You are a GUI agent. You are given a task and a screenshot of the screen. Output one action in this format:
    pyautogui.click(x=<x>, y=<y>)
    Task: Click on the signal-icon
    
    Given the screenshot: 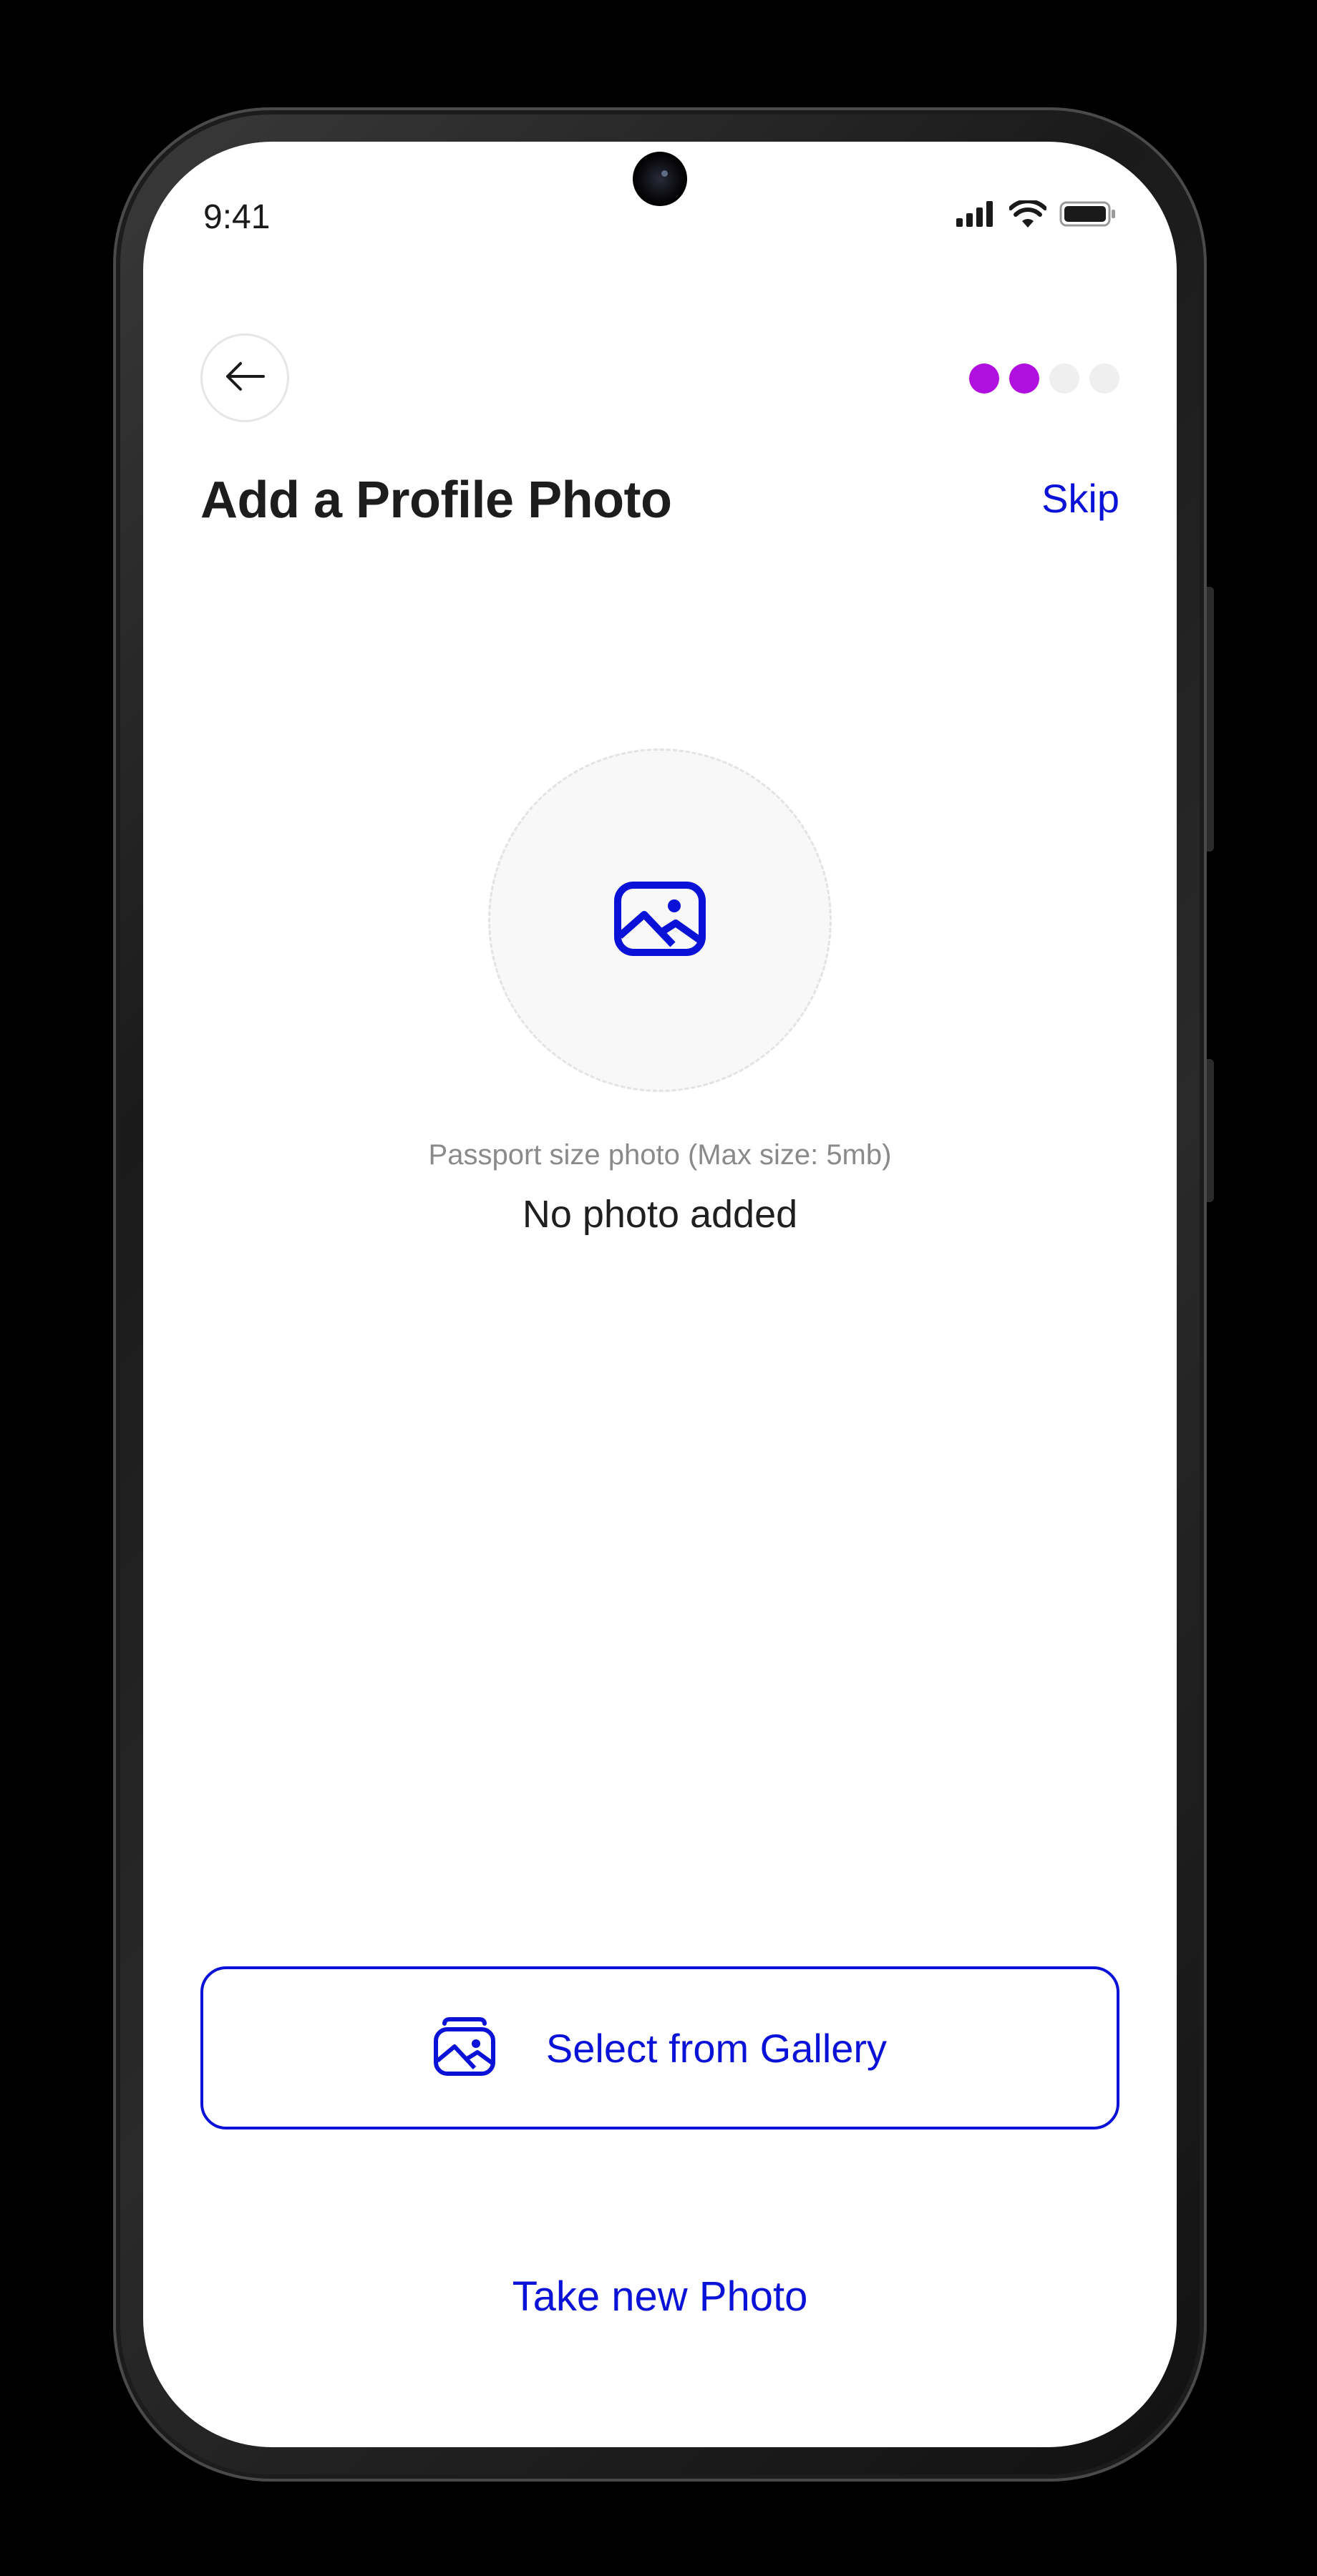 What is the action you would take?
    pyautogui.click(x=976, y=215)
    